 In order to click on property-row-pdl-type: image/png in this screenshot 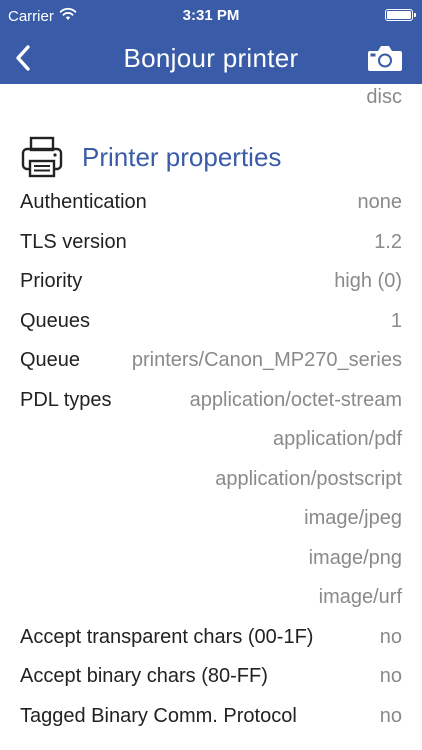, I will do `click(211, 562)`.